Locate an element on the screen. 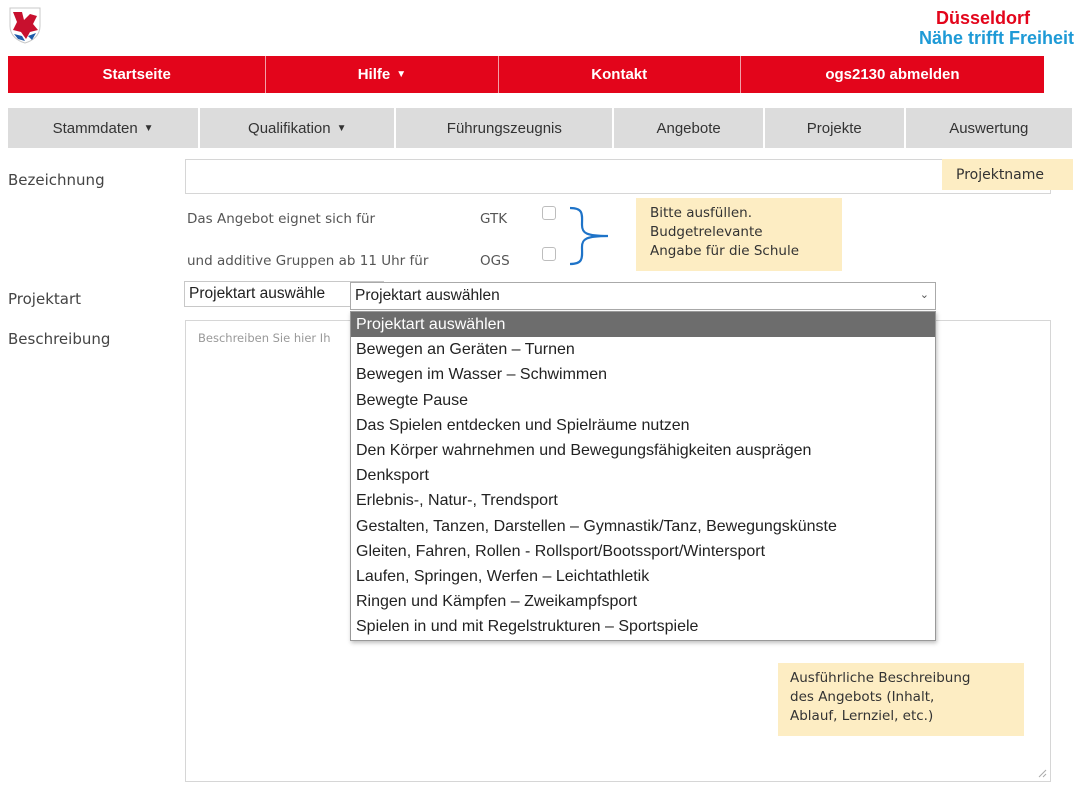 This screenshot has height=791, width=1074. gtk-label: GTK is located at coordinates (494, 219).